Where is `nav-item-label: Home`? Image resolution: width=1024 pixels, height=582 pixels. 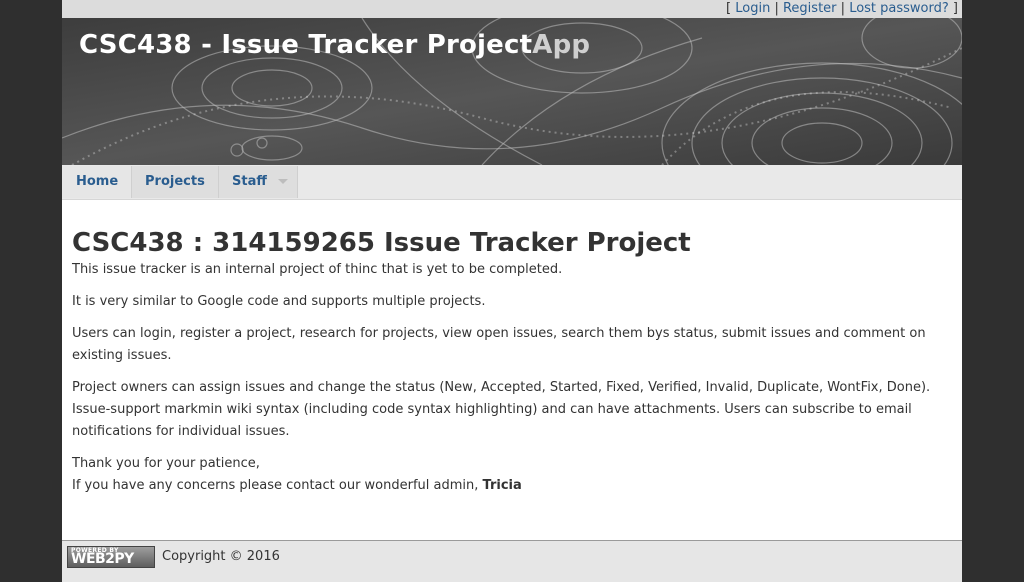 nav-item-label: Home is located at coordinates (97, 181).